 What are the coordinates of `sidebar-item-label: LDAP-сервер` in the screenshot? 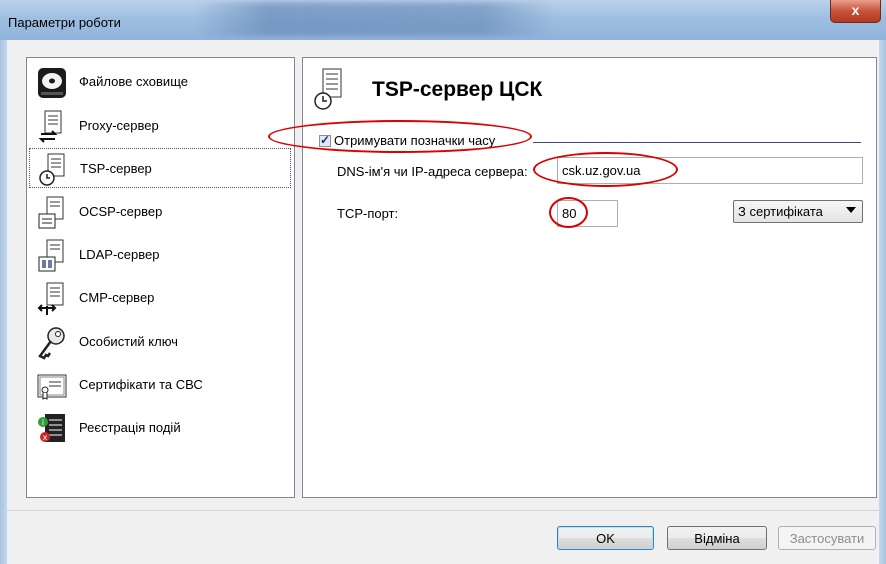 It's located at (119, 254).